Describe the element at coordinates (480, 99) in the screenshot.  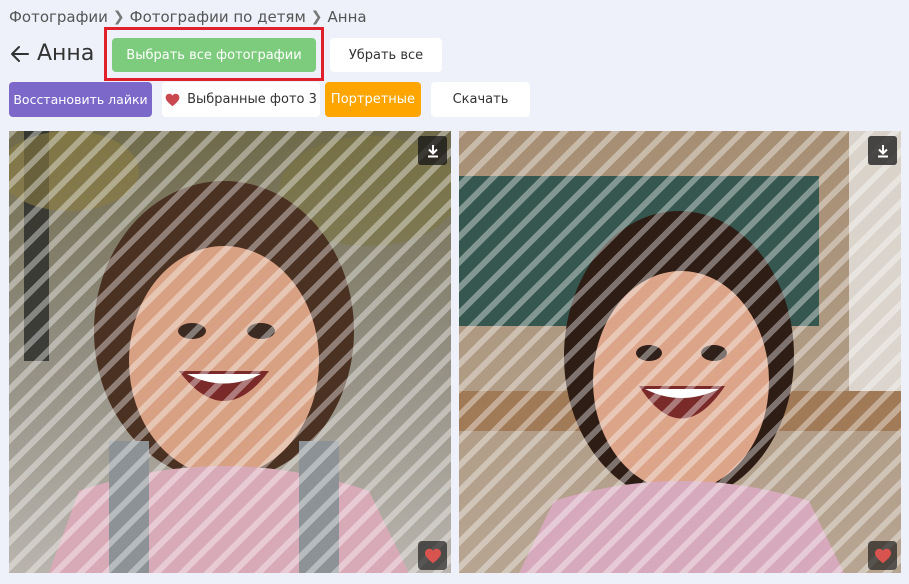
I see `download-button: Скачать` at that location.